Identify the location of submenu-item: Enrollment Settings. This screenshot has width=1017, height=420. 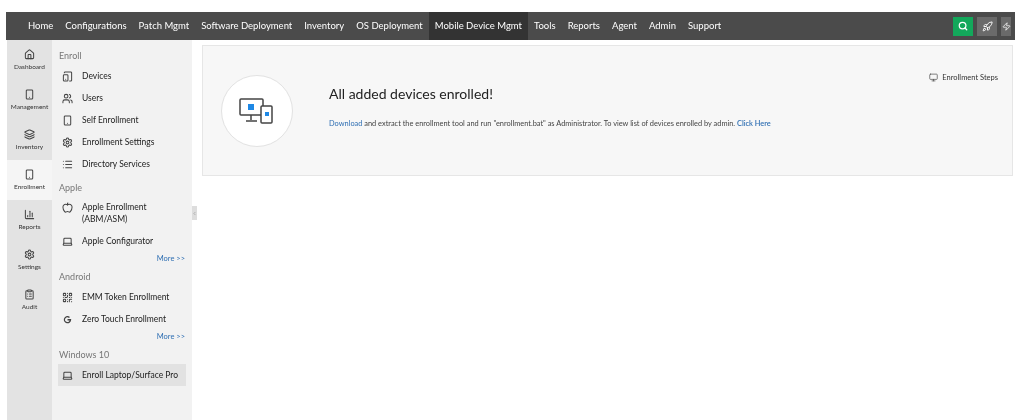
(122, 141).